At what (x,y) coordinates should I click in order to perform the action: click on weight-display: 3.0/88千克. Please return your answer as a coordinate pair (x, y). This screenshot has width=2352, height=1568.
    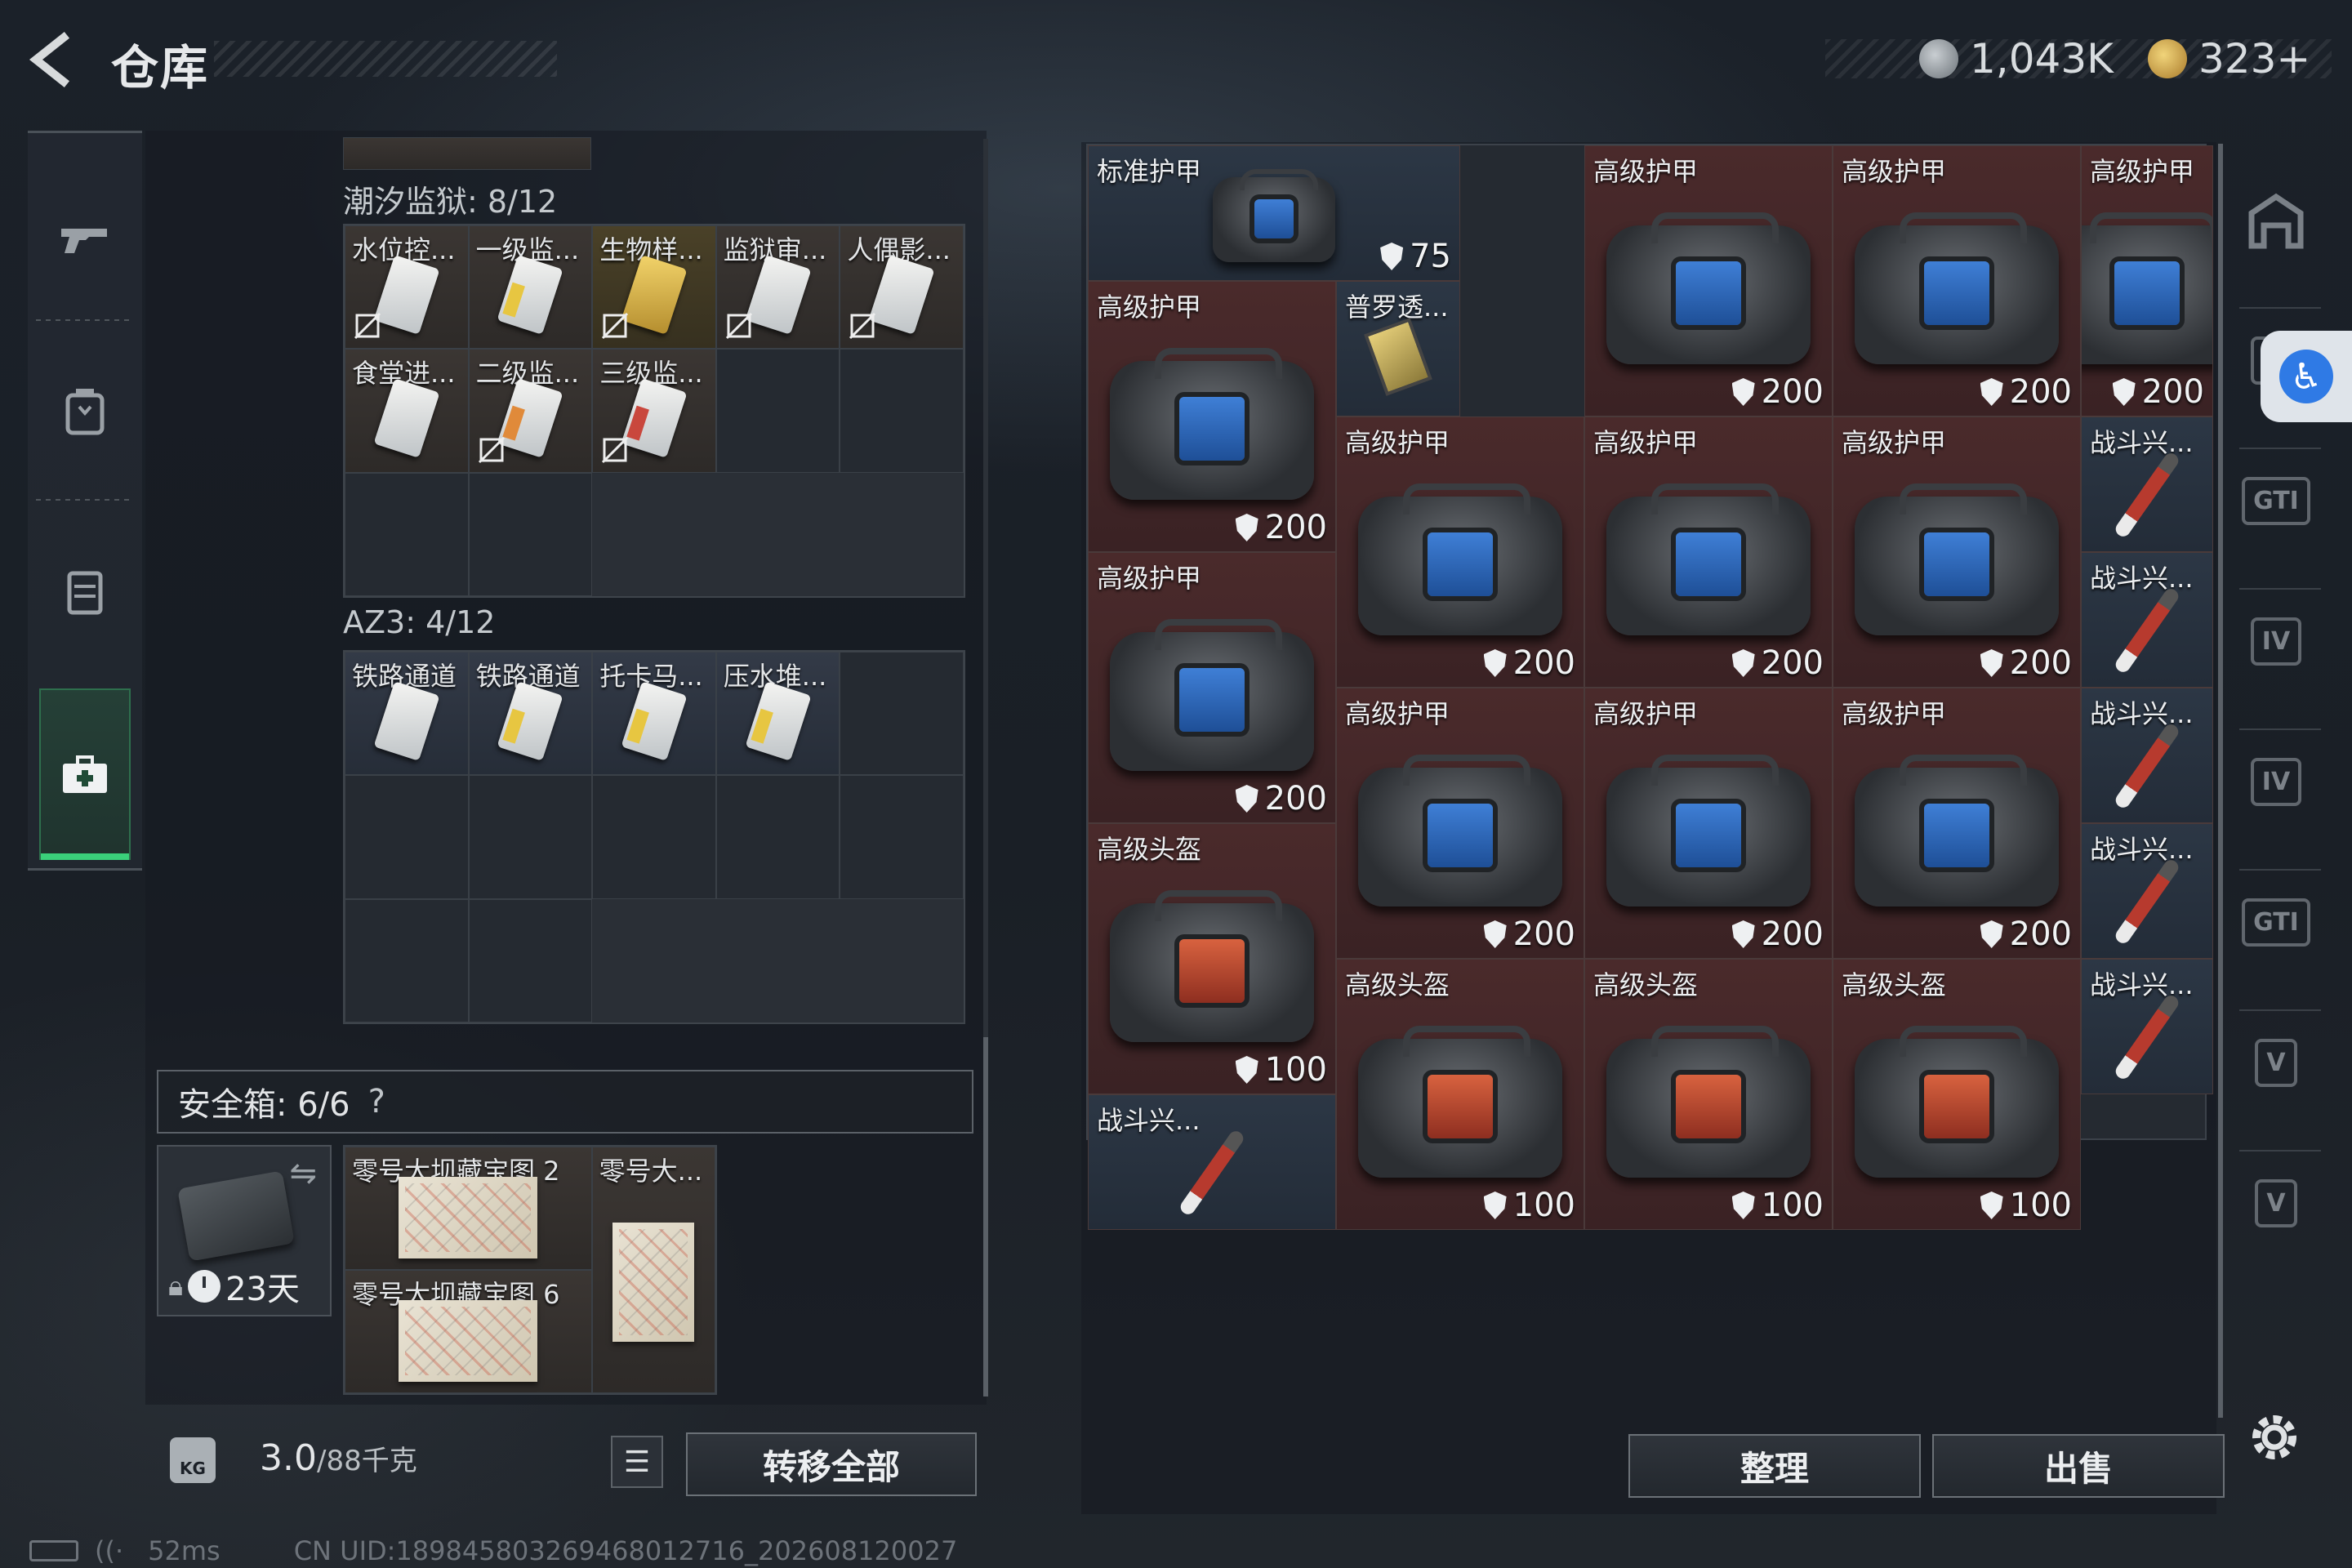
    Looking at the image, I should click on (338, 1458).